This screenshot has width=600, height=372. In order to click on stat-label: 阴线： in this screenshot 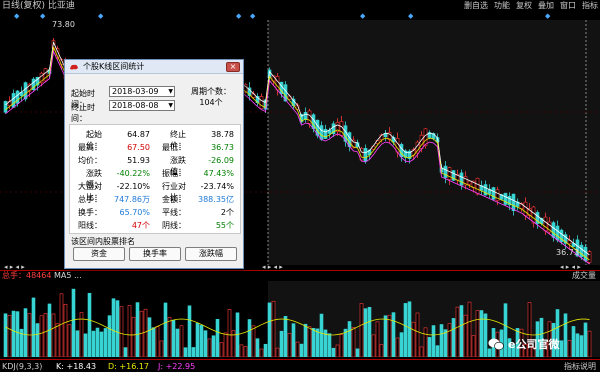, I will do `click(174, 225)`.